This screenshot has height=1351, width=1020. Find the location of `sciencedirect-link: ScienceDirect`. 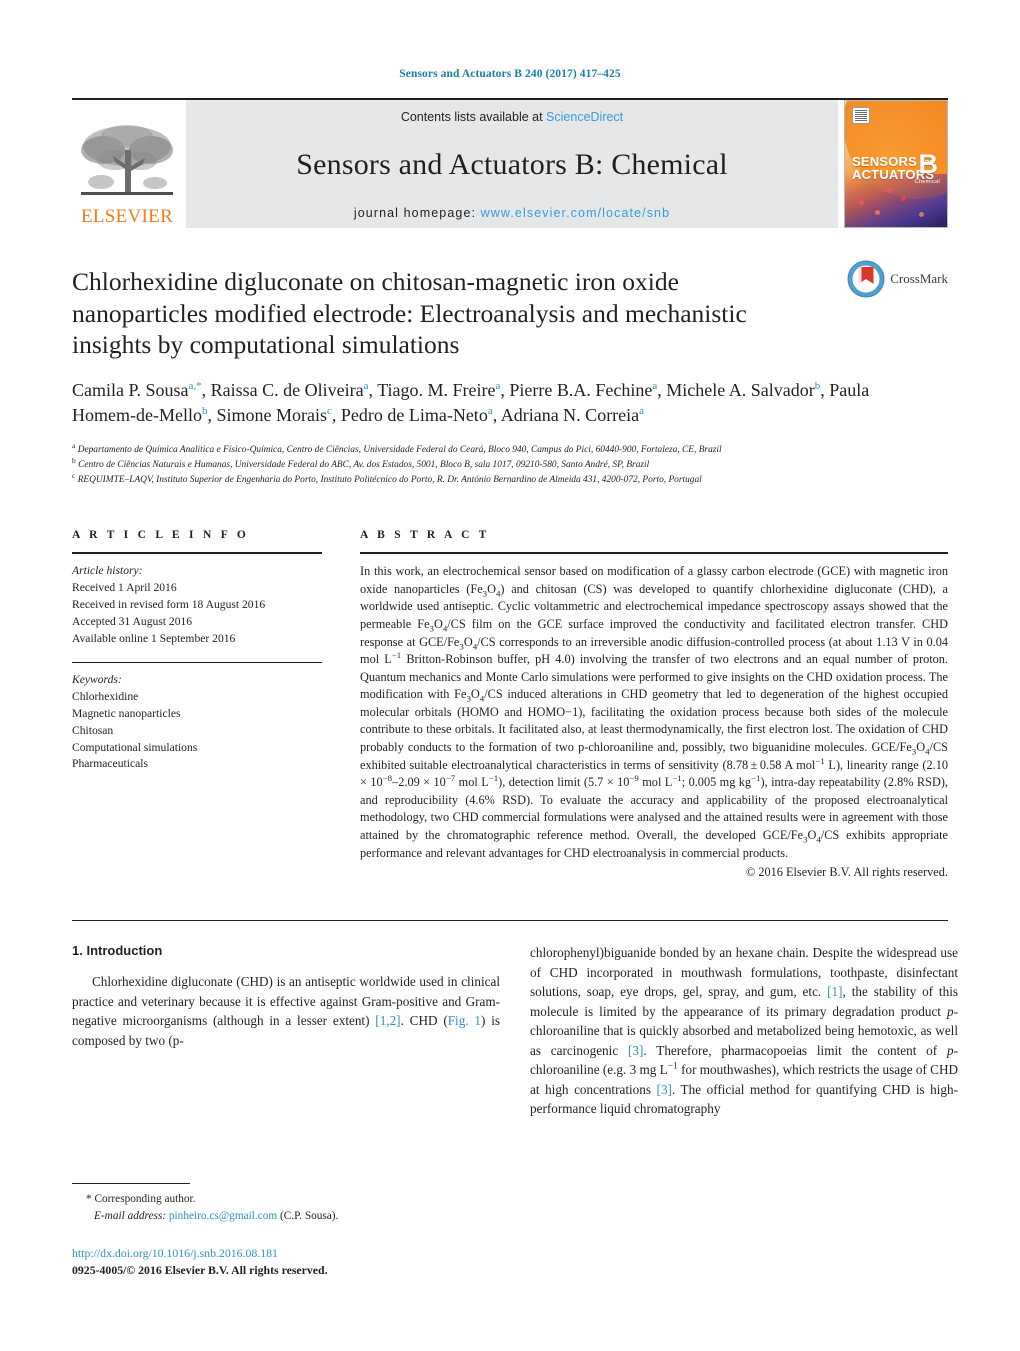

sciencedirect-link: ScienceDirect is located at coordinates (584, 117).